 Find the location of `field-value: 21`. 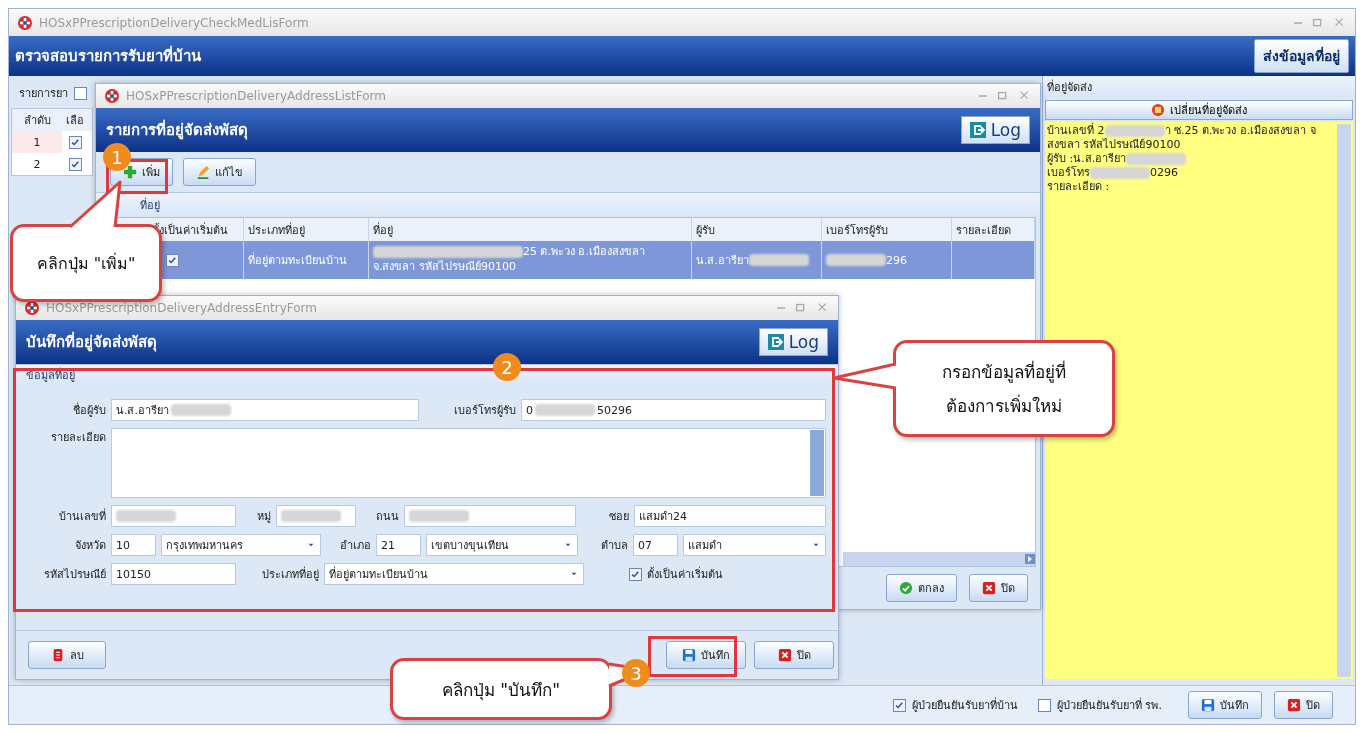

field-value: 21 is located at coordinates (388, 545).